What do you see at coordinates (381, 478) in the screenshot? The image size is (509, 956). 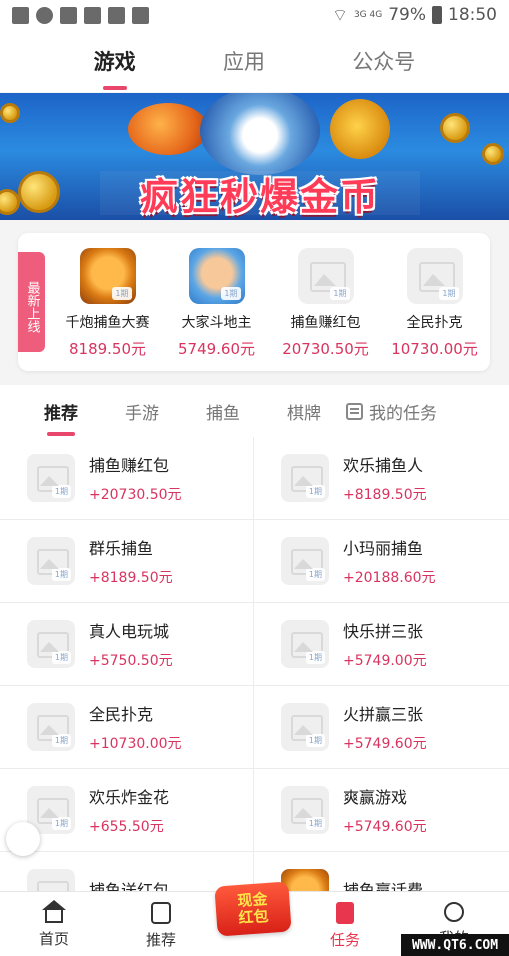 I see `game-list-item: 1期 欢乐捕鱼人 +8189.50元` at bounding box center [381, 478].